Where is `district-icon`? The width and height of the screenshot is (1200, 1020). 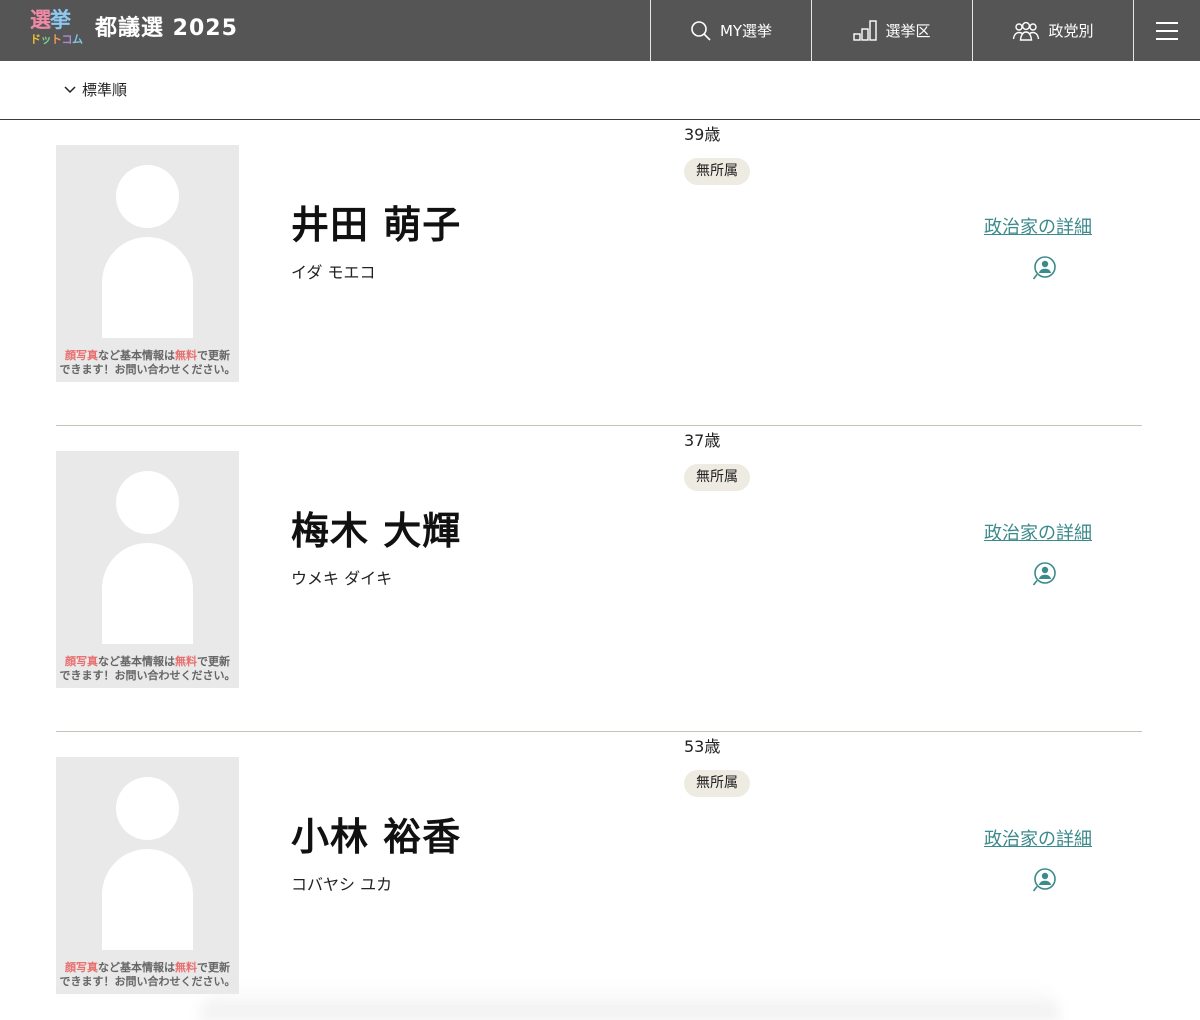
district-icon is located at coordinates (865, 30).